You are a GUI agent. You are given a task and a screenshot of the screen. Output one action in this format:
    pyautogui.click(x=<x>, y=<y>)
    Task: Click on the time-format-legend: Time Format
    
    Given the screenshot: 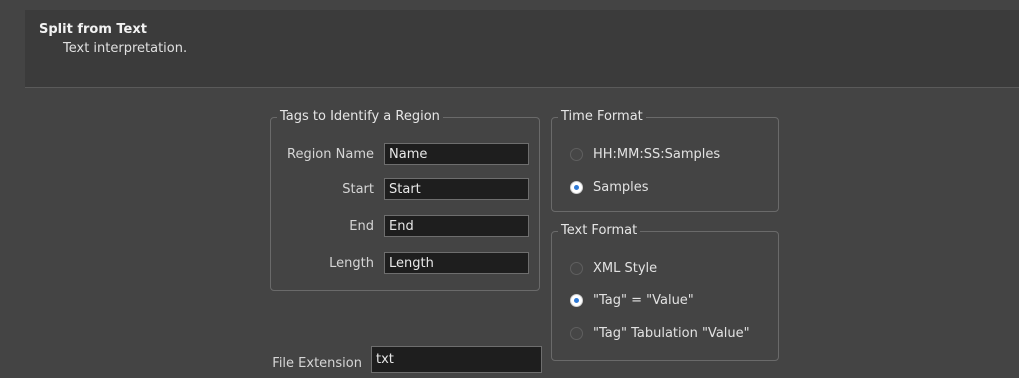 What is the action you would take?
    pyautogui.click(x=602, y=117)
    